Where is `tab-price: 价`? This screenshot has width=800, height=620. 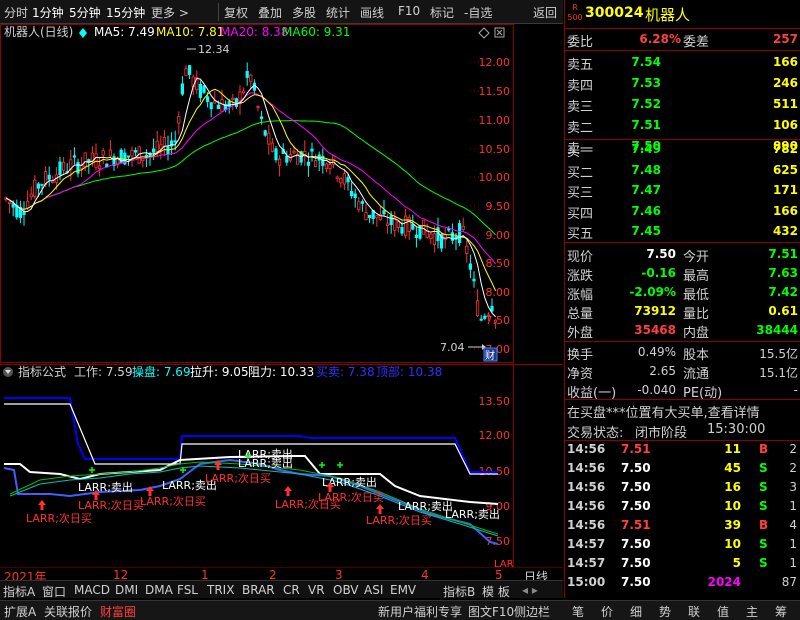
tab-price: 价 is located at coordinates (607, 611).